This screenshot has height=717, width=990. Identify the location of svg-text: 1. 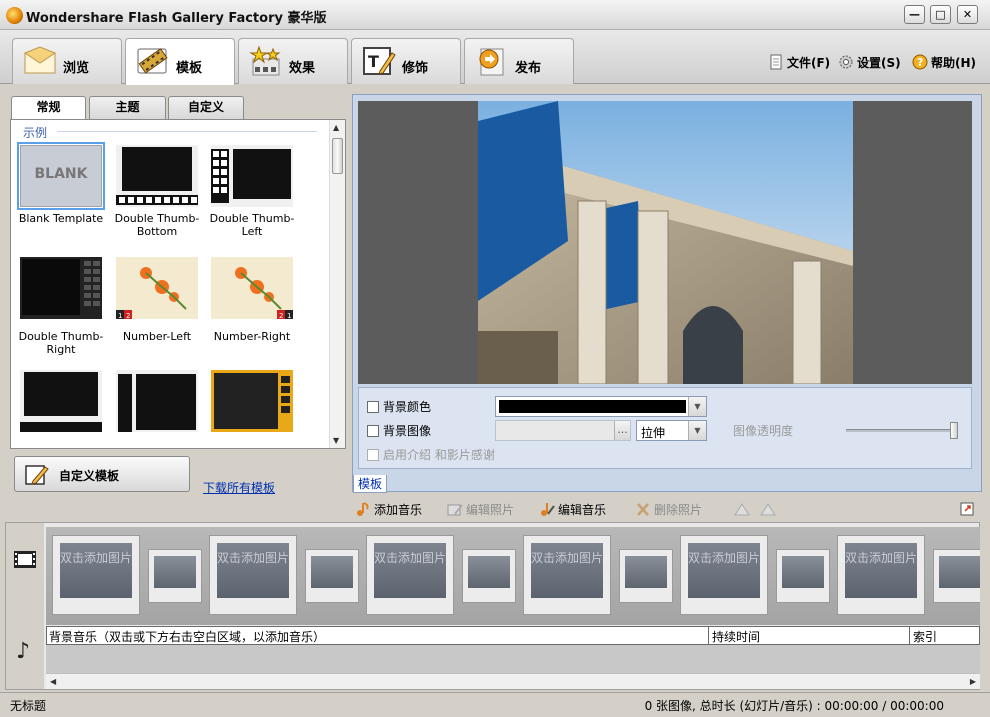
(120, 315).